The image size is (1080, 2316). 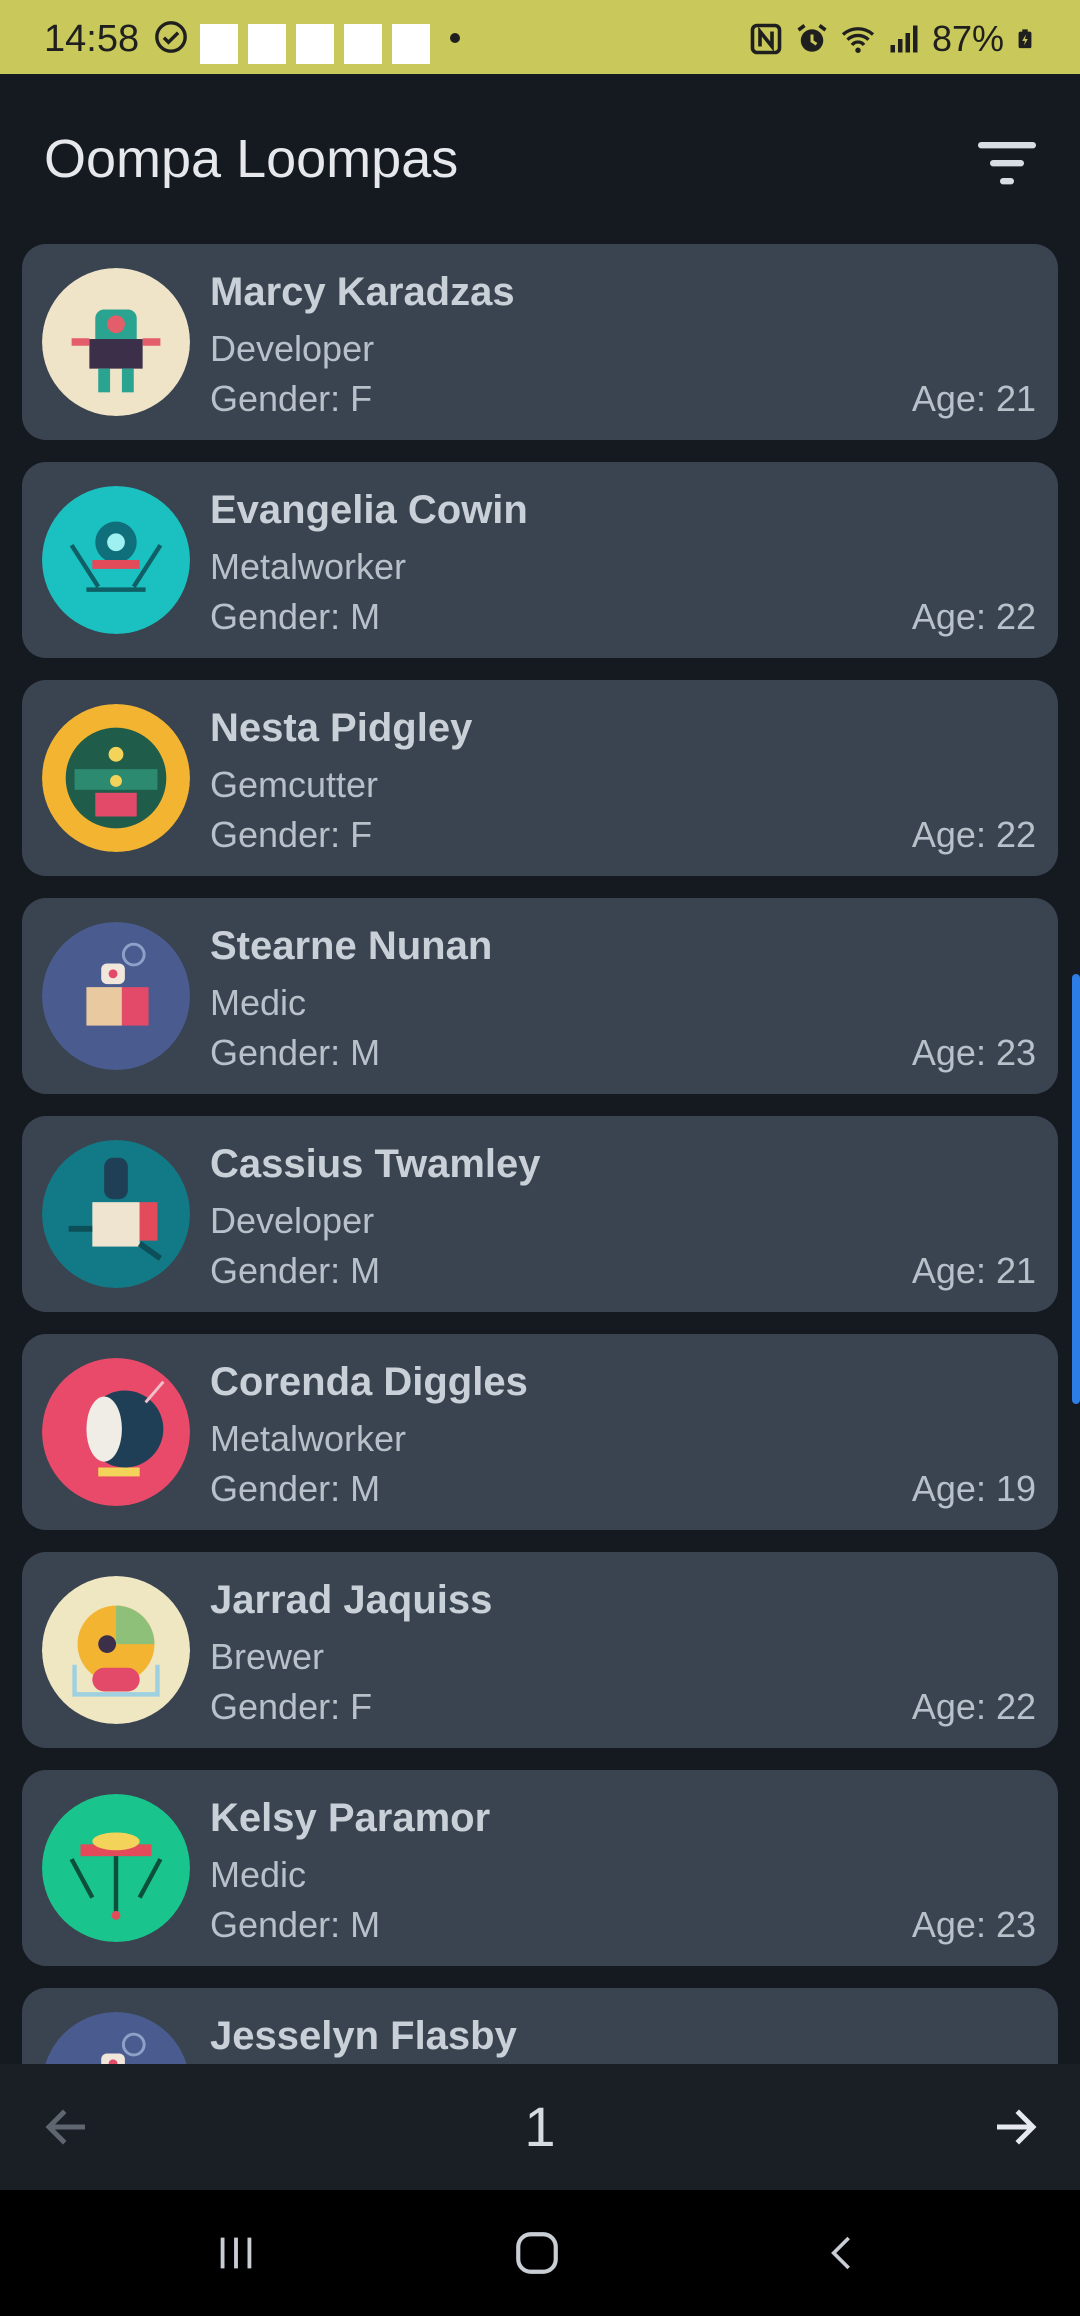 What do you see at coordinates (369, 510) in the screenshot?
I see `item-name: Evangelia Cowin` at bounding box center [369, 510].